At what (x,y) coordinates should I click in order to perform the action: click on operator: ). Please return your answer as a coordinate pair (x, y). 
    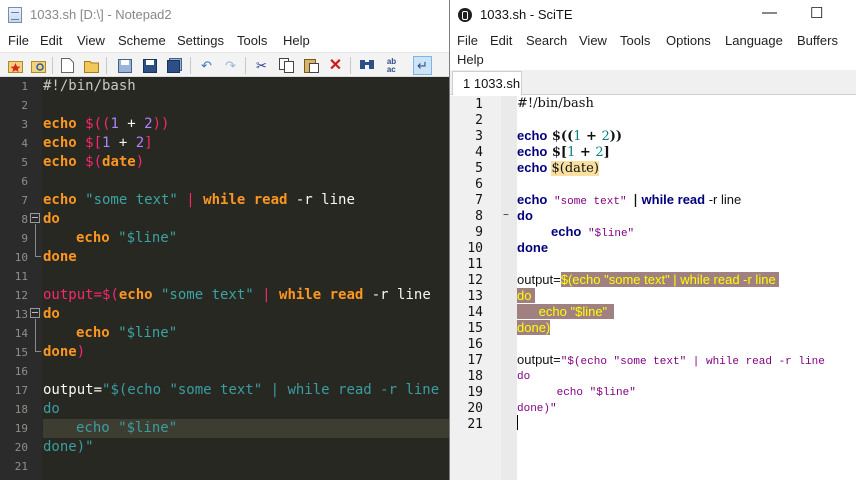
    Looking at the image, I should click on (81, 352).